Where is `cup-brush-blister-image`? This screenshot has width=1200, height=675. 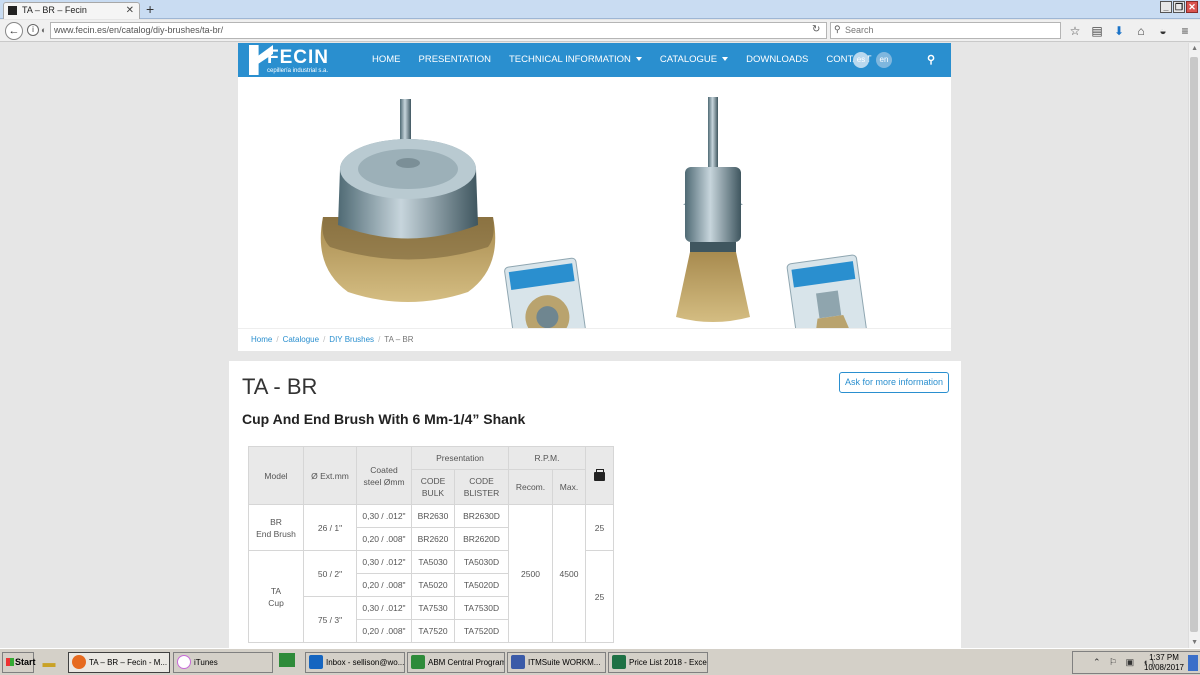 cup-brush-blister-image is located at coordinates (546, 307).